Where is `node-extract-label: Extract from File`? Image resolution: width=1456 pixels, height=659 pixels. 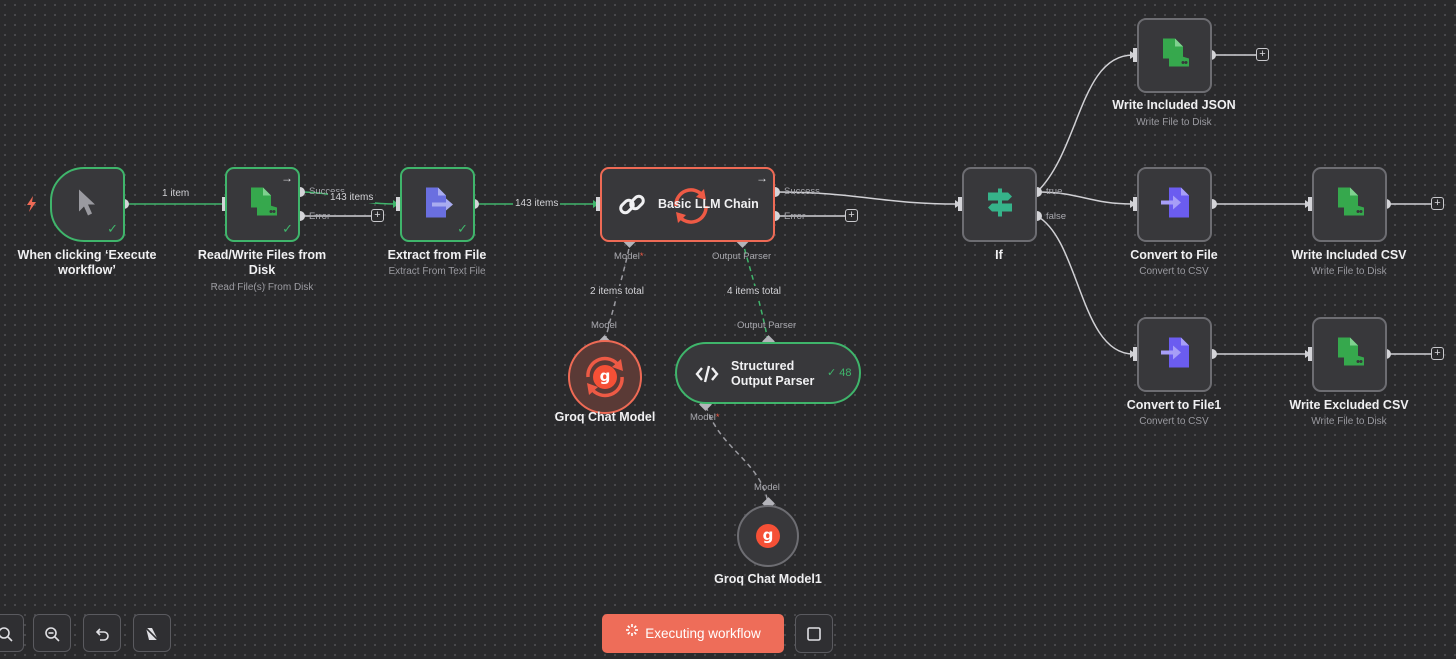
node-extract-label: Extract from File is located at coordinates (437, 255).